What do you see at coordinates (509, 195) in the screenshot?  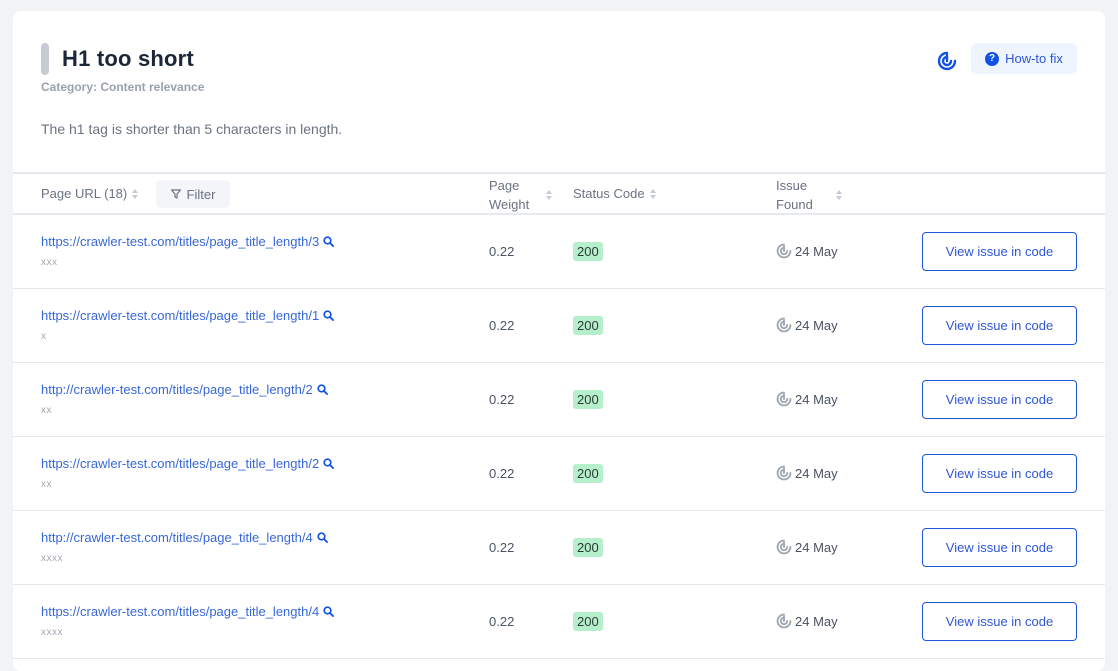 I see `column-page-weight-label: Page Weight` at bounding box center [509, 195].